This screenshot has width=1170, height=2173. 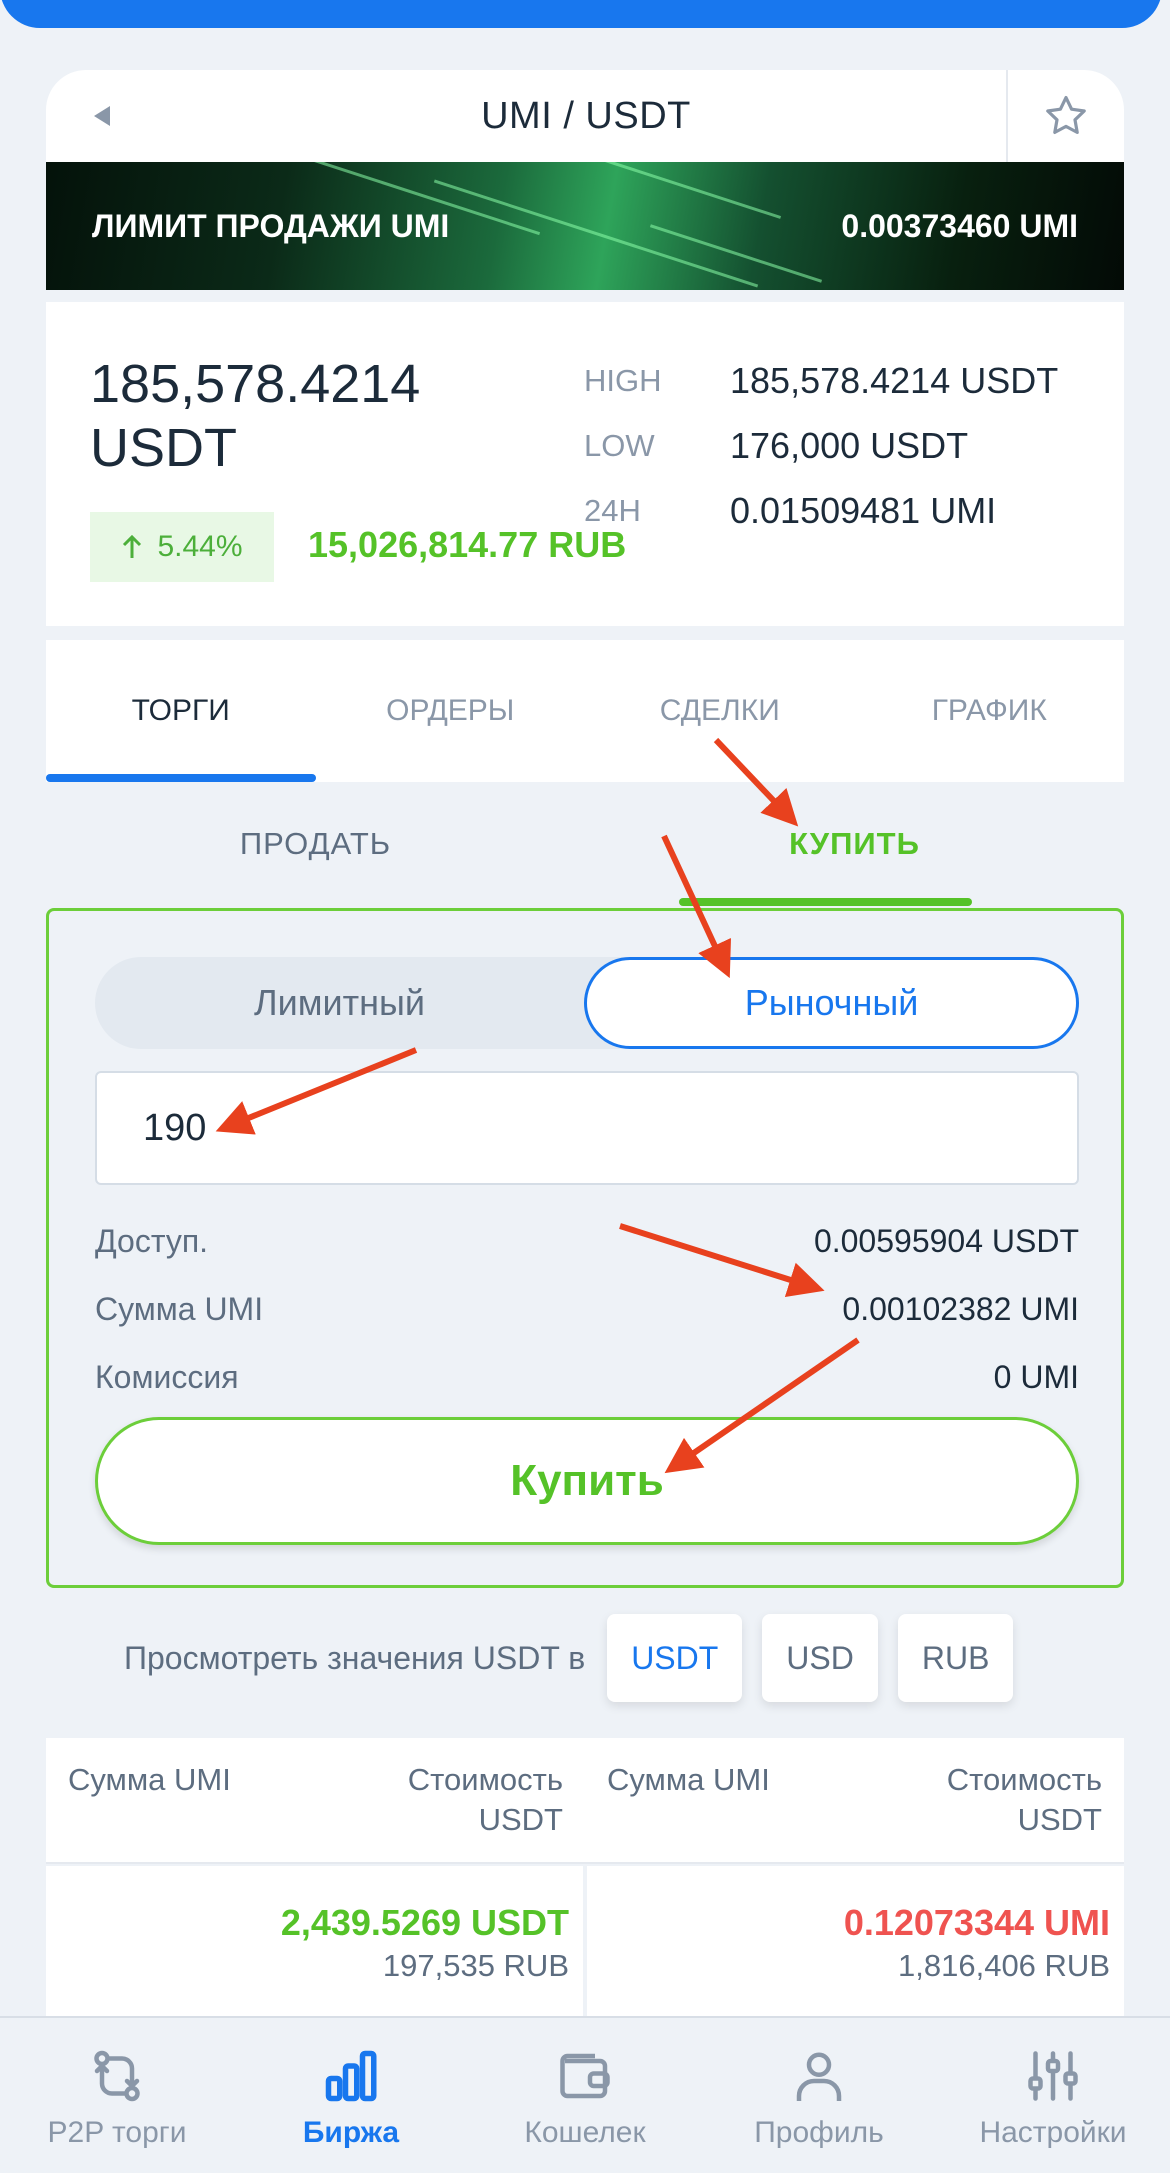 I want to click on p2p-exchange-icon, so click(x=117, y=2076).